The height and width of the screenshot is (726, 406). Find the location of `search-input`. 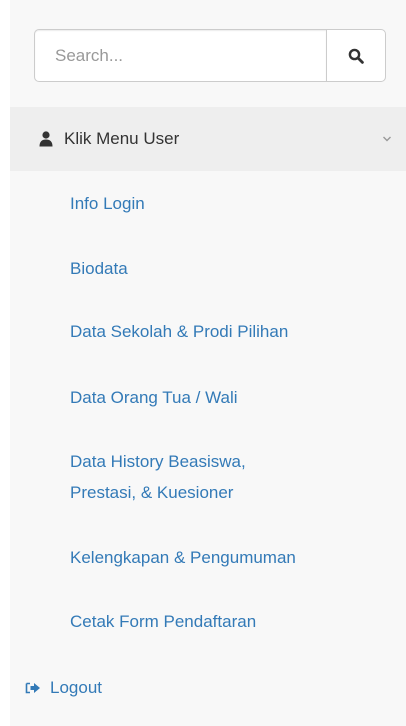

search-input is located at coordinates (180, 55).